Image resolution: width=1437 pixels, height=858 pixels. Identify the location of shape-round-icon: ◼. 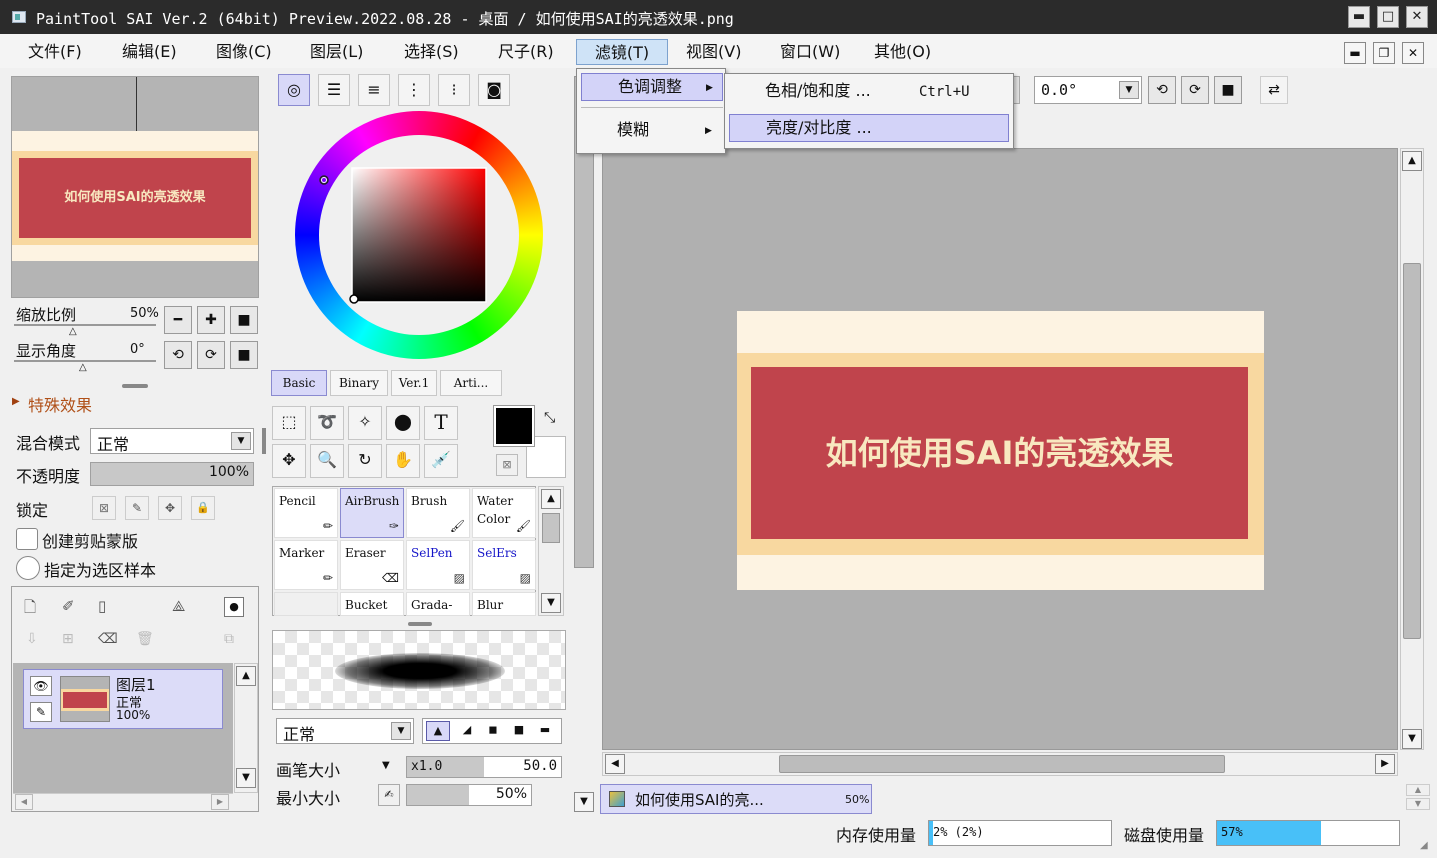
(493, 731).